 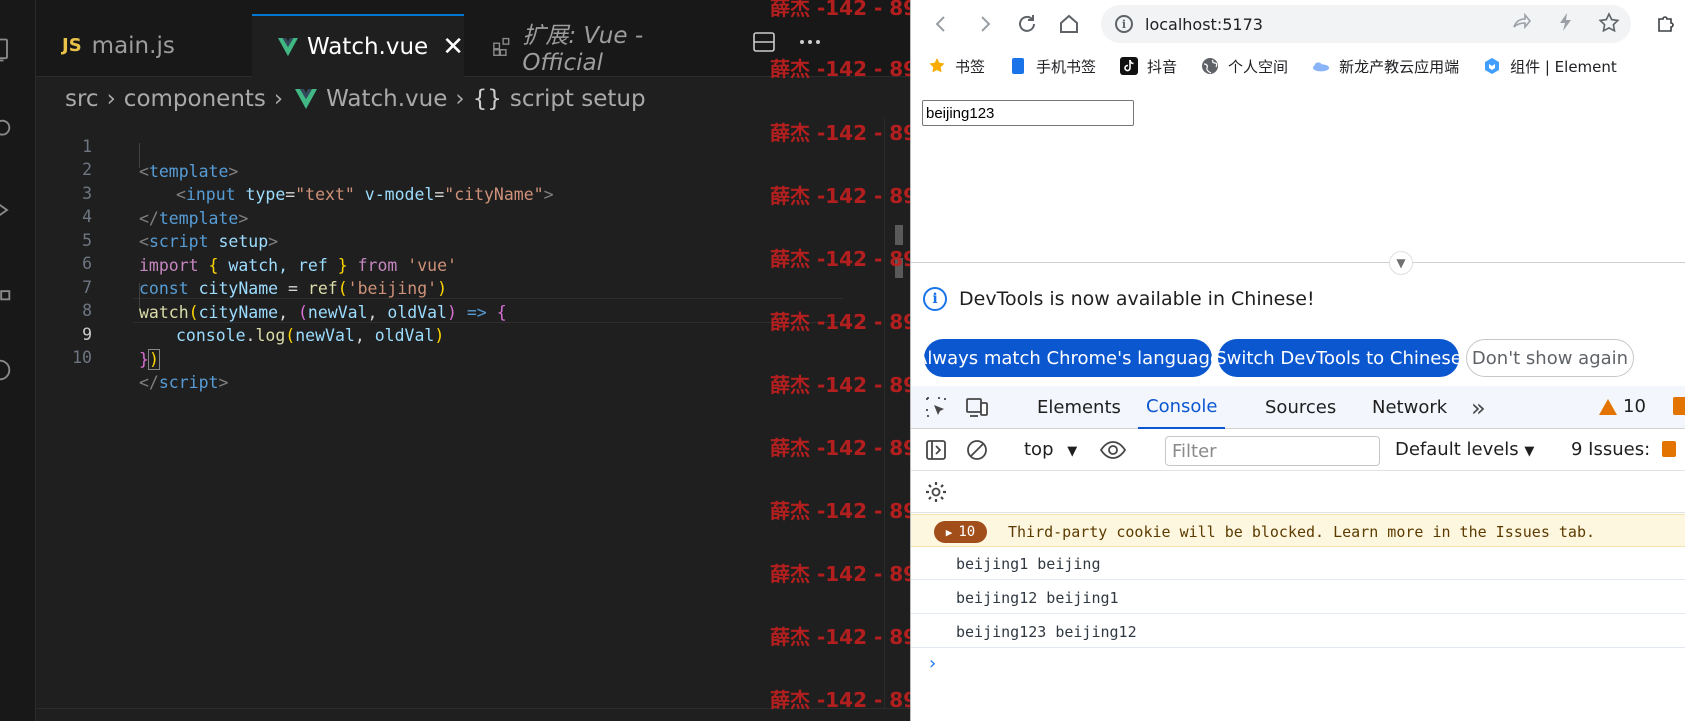 I want to click on code-line: 1 <template>, so click(x=461, y=145).